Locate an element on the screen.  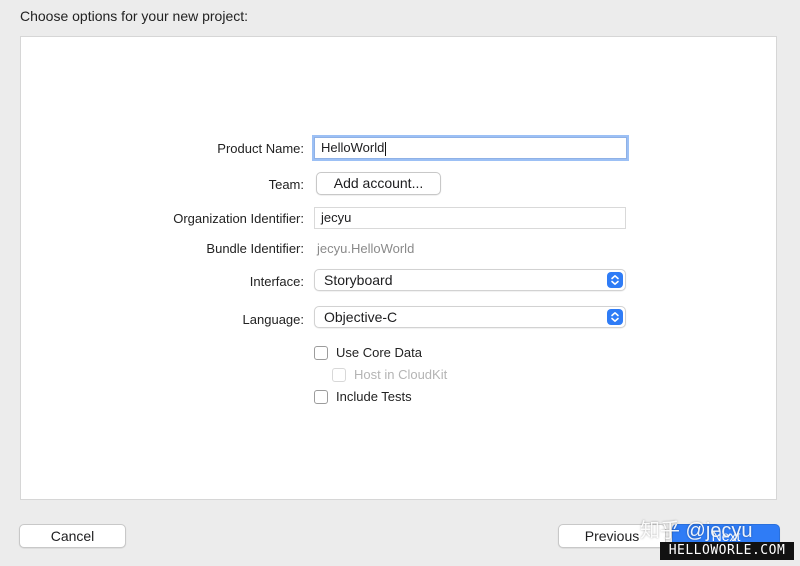
interface-selected-value: Storyboard is located at coordinates (358, 280).